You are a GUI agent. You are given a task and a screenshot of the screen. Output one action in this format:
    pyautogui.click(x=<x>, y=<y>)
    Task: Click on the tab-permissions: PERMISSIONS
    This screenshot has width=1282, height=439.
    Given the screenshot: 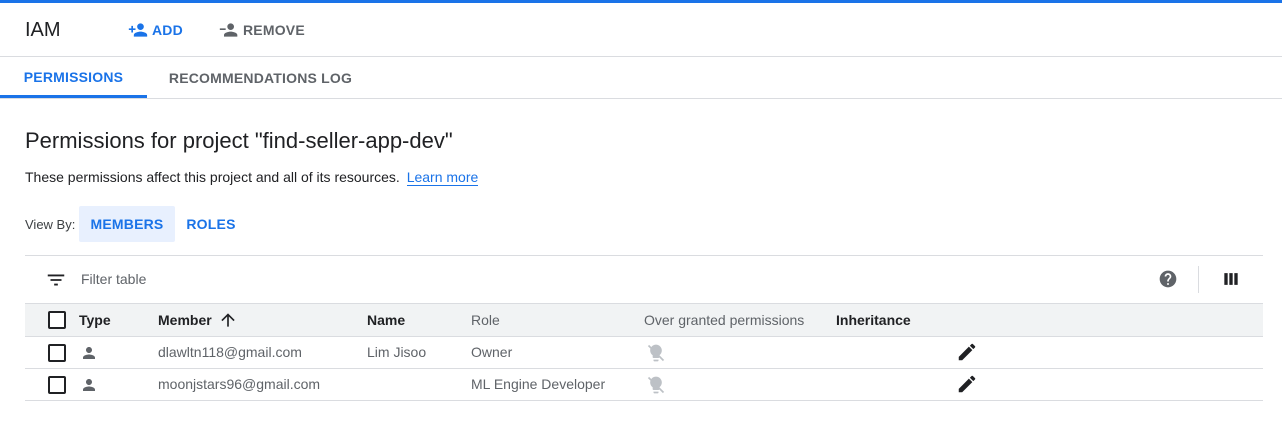 What is the action you would take?
    pyautogui.click(x=73, y=77)
    